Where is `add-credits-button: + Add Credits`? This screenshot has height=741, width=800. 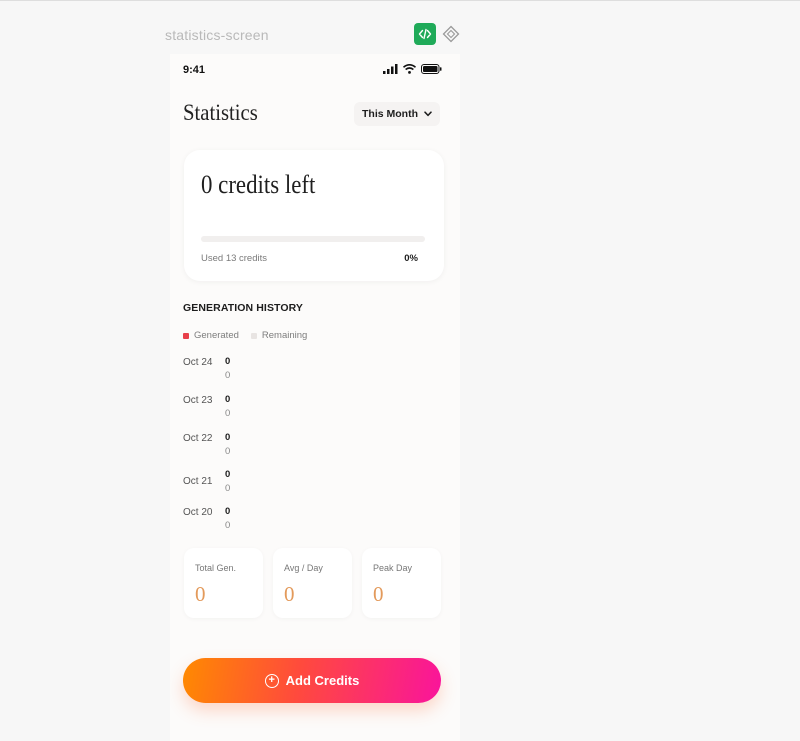 add-credits-button: + Add Credits is located at coordinates (312, 680).